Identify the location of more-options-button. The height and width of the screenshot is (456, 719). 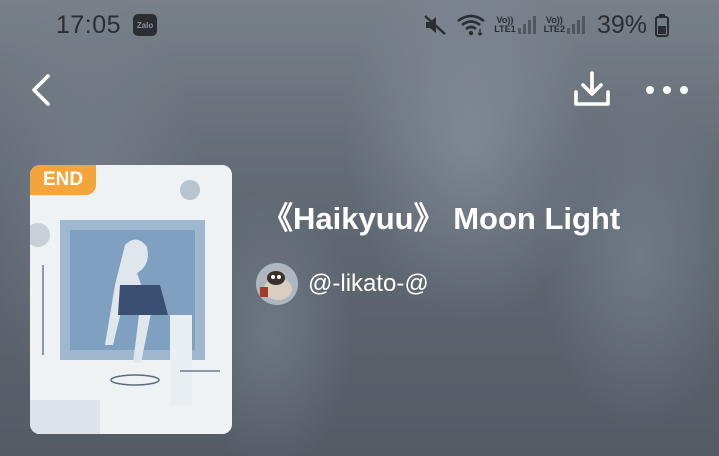
(667, 90).